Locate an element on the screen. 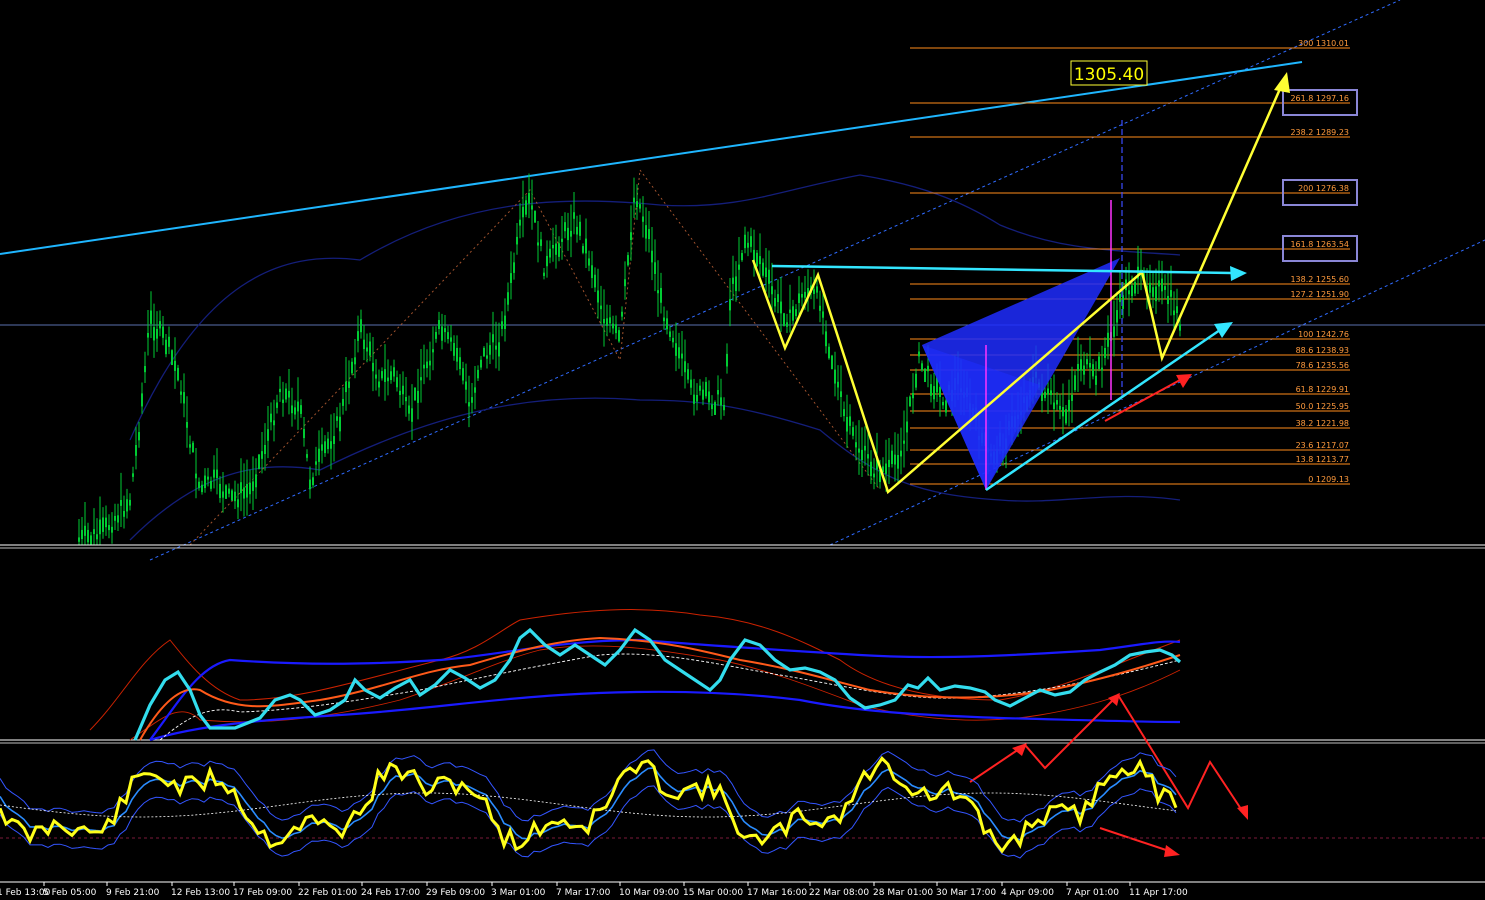 The width and height of the screenshot is (1485, 900). x-axis-label: 17 Feb 09:00 is located at coordinates (262, 893).